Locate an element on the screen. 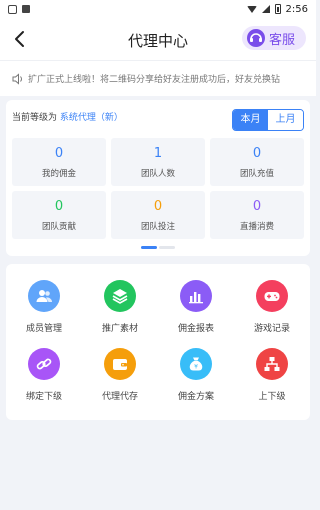 The image size is (320, 510). menu-label: 佣金方案 is located at coordinates (195, 397).